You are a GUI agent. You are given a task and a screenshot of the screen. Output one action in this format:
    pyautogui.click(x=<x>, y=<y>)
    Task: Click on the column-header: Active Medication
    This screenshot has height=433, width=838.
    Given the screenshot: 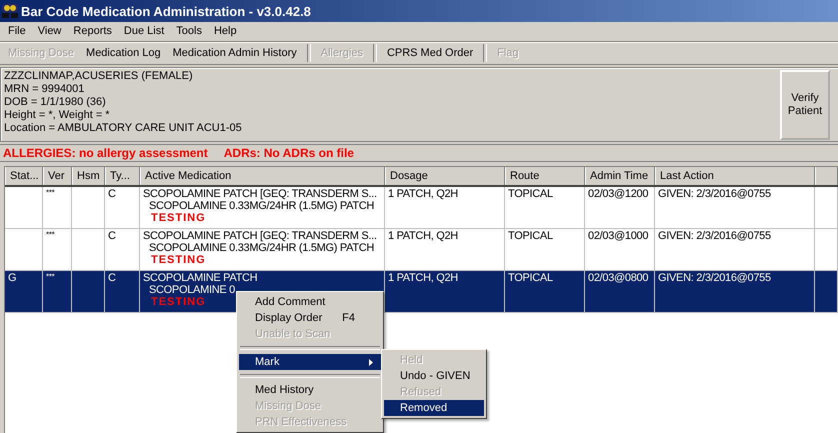 What is the action you would take?
    pyautogui.click(x=262, y=176)
    